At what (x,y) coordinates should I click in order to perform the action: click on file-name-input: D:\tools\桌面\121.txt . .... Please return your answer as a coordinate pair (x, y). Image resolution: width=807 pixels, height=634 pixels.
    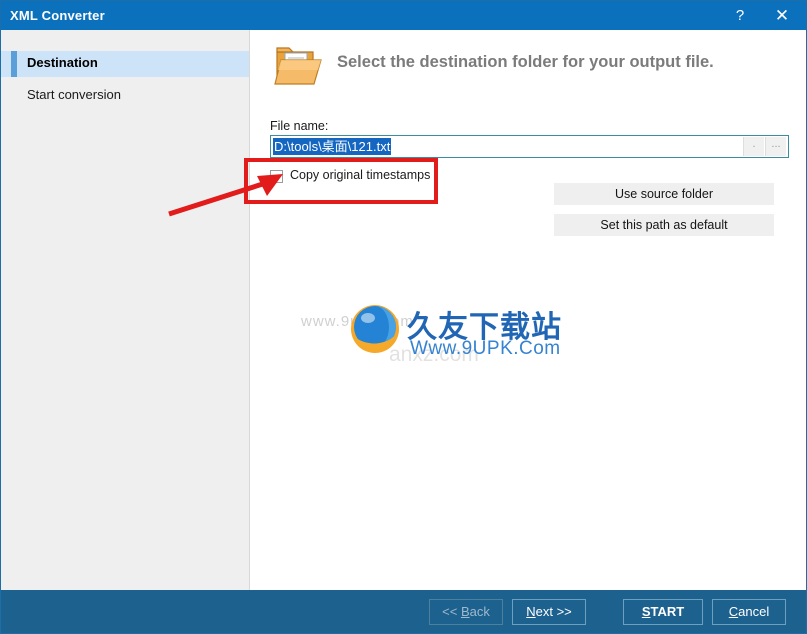
    Looking at the image, I should click on (529, 146).